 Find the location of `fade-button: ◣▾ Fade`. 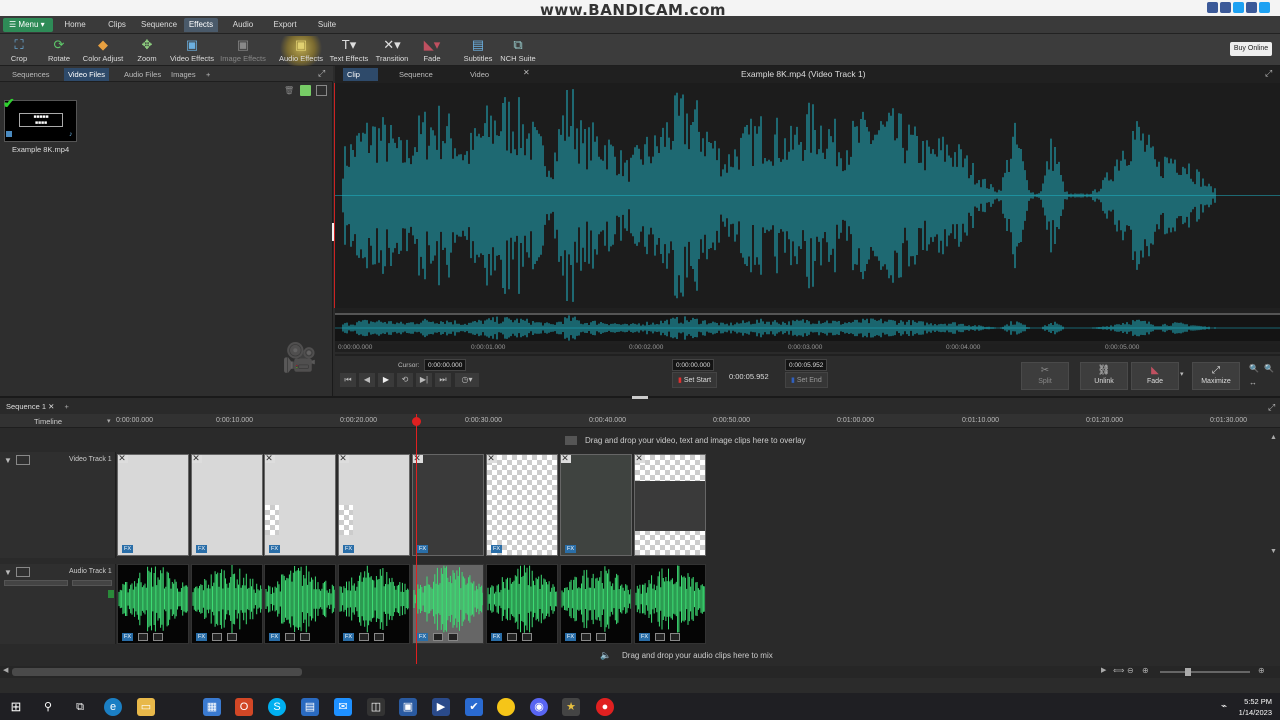

fade-button: ◣▾ Fade is located at coordinates (432, 51).